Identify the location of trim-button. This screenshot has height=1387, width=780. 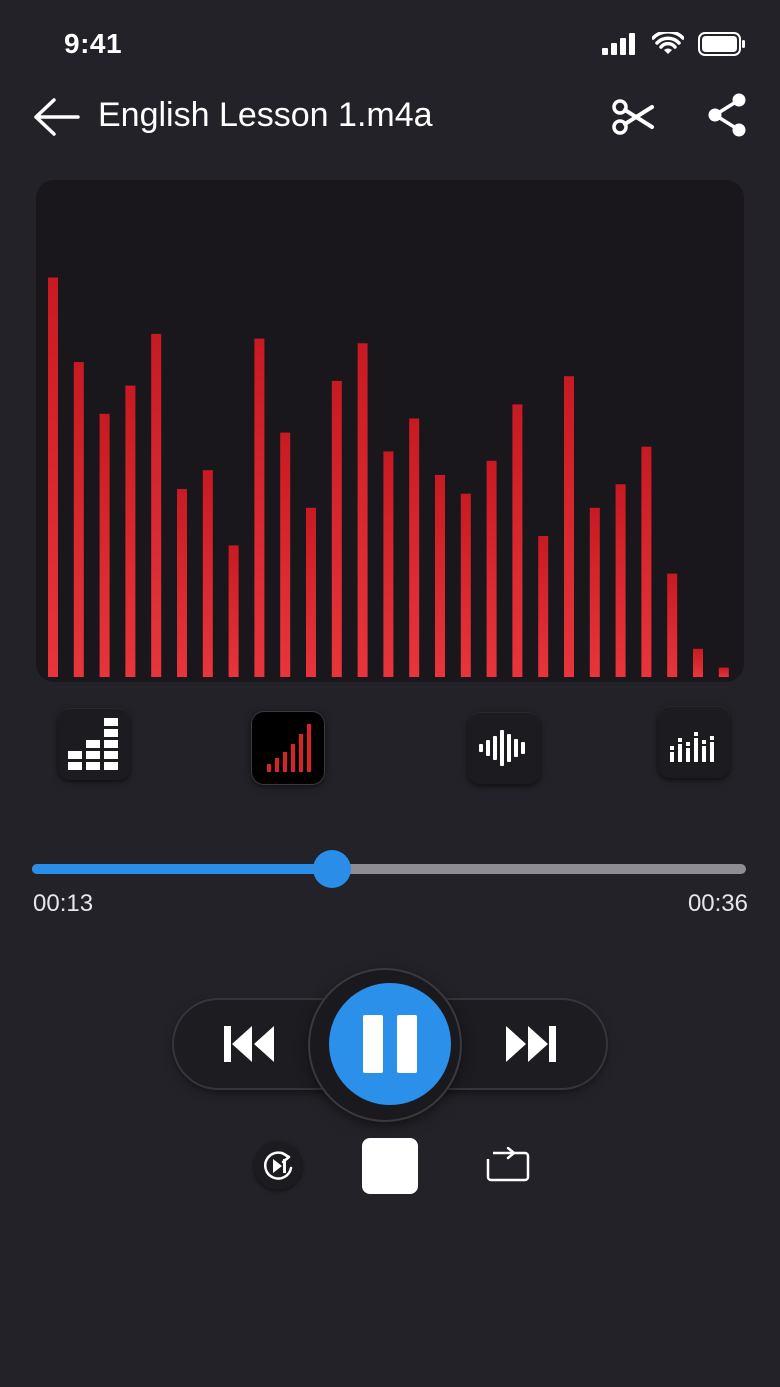
(633, 117).